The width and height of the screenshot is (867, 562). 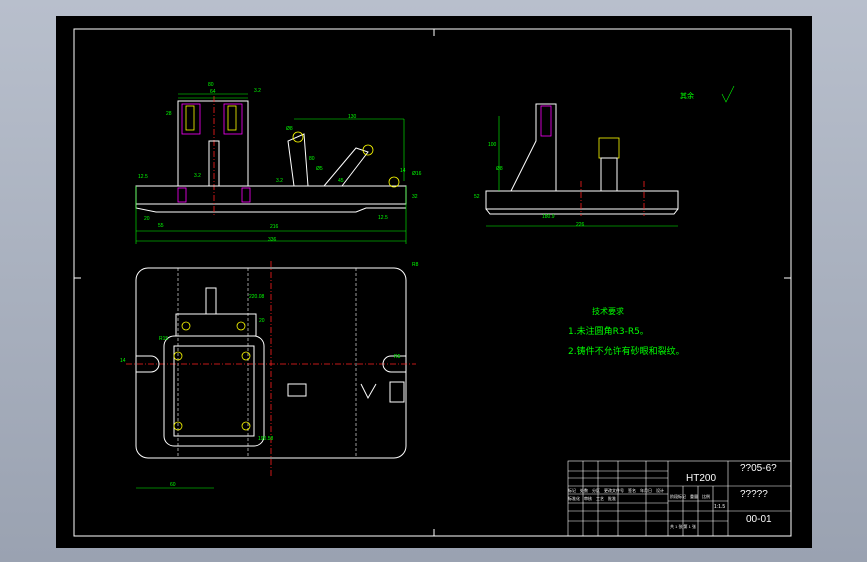 I want to click on tb-cell: 阶段标记, so click(x=678, y=496).